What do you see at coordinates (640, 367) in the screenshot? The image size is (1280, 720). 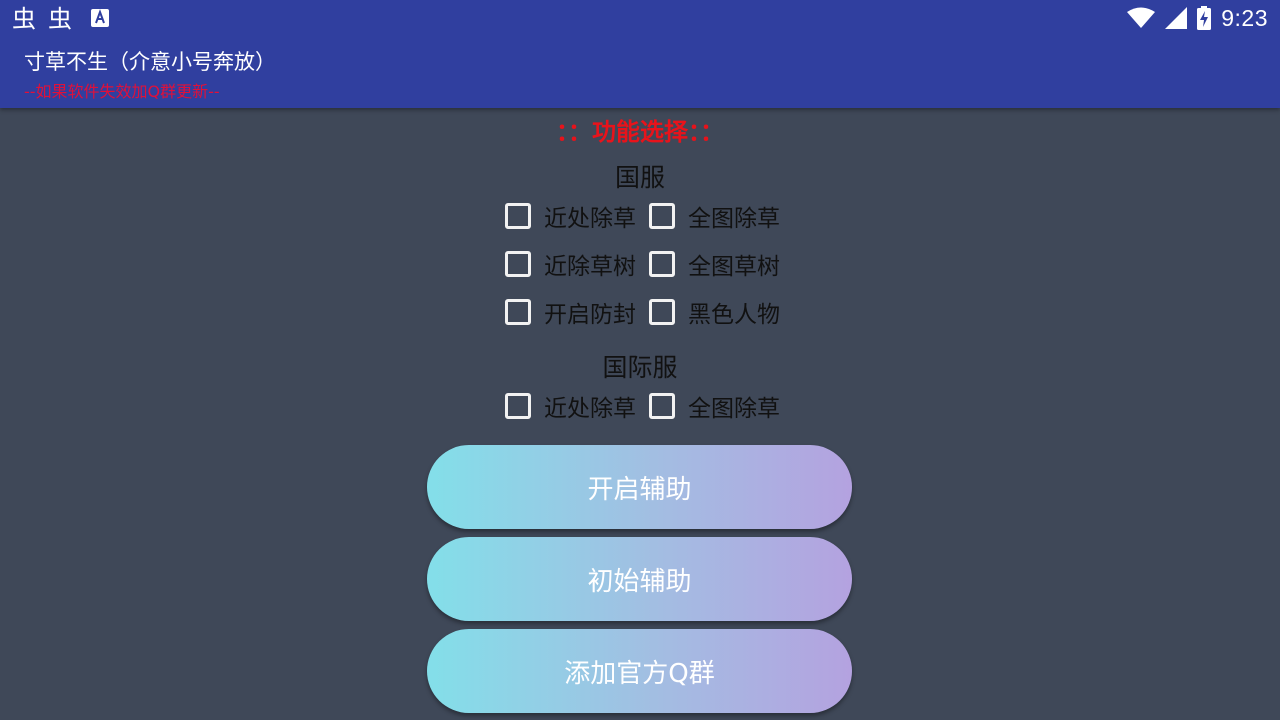 I see `group-label-intl: 国际服` at bounding box center [640, 367].